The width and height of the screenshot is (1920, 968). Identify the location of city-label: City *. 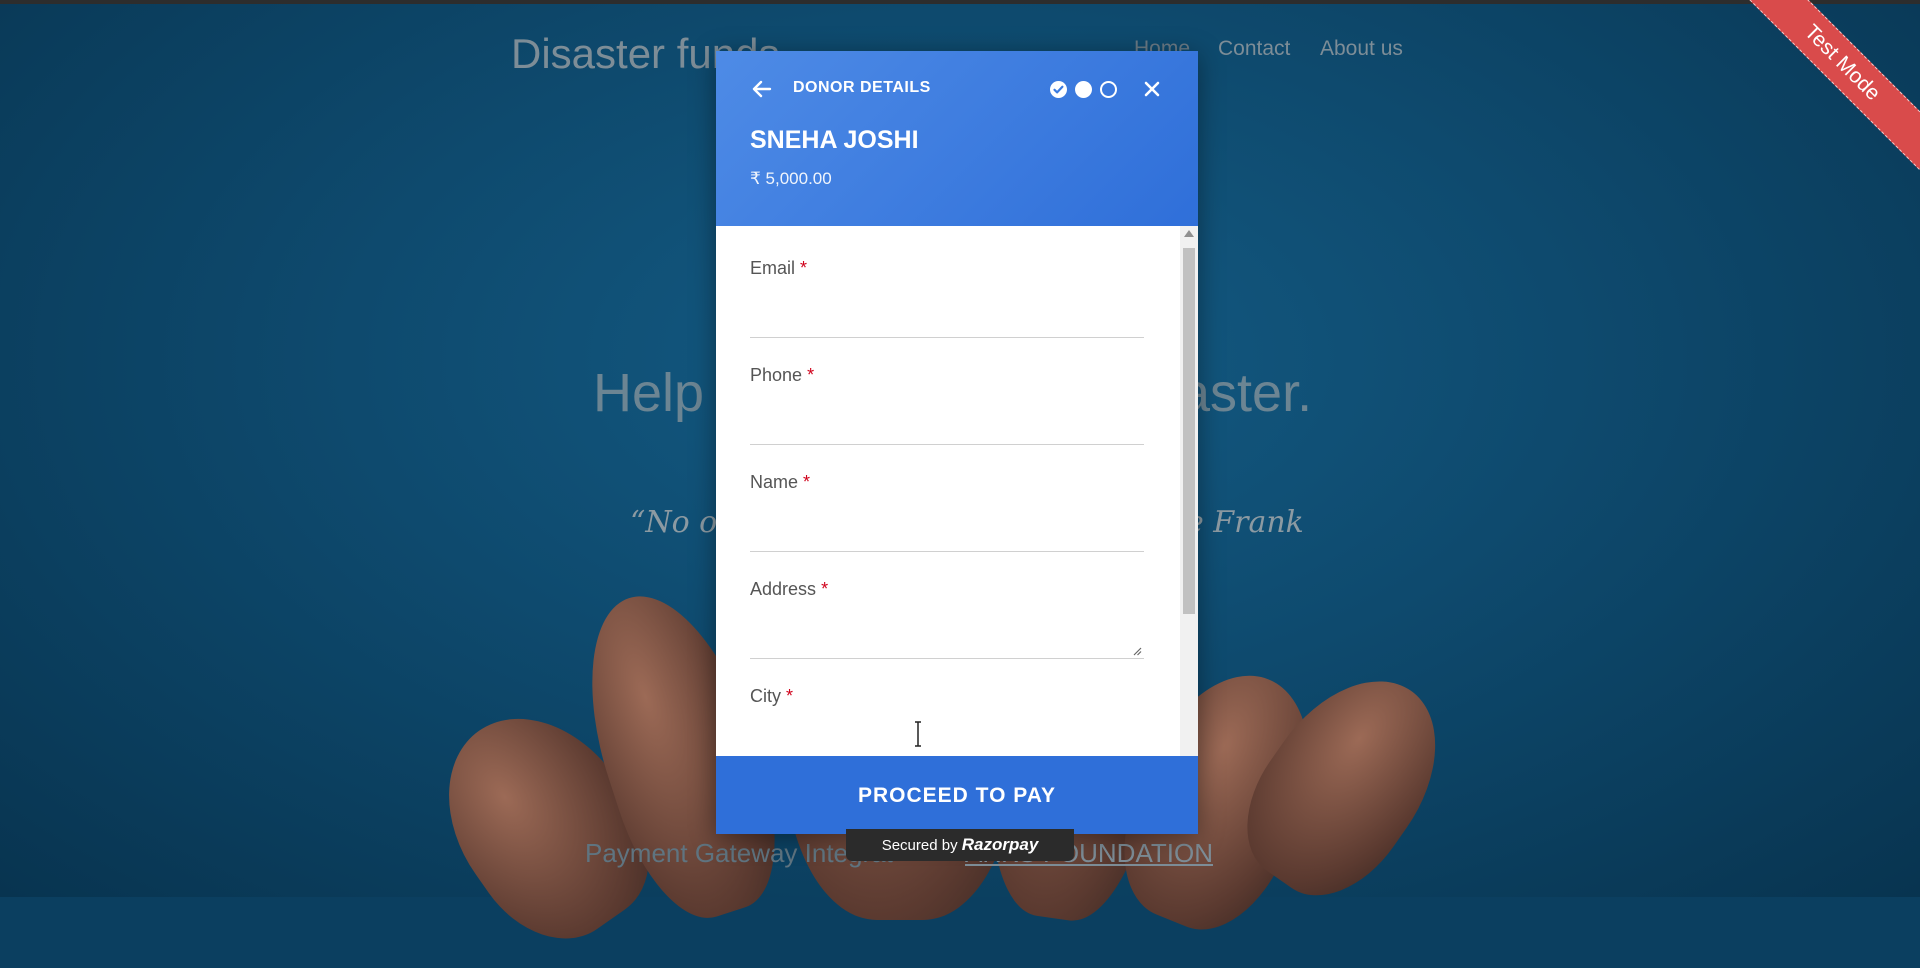
(772, 696).